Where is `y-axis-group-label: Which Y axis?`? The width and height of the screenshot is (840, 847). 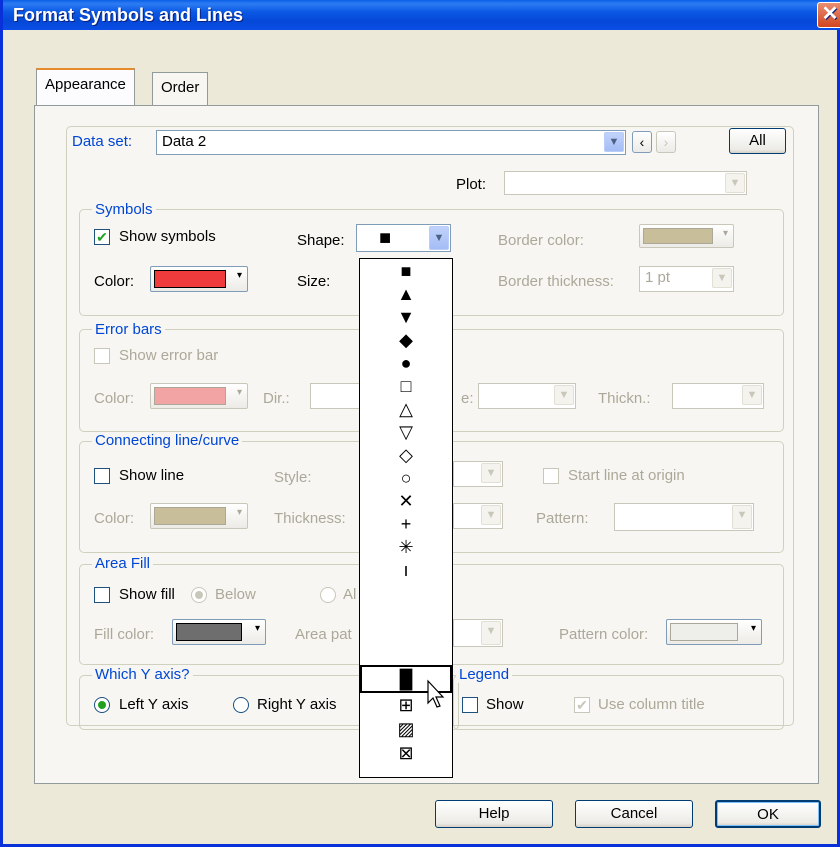
y-axis-group-label: Which Y axis? is located at coordinates (142, 674).